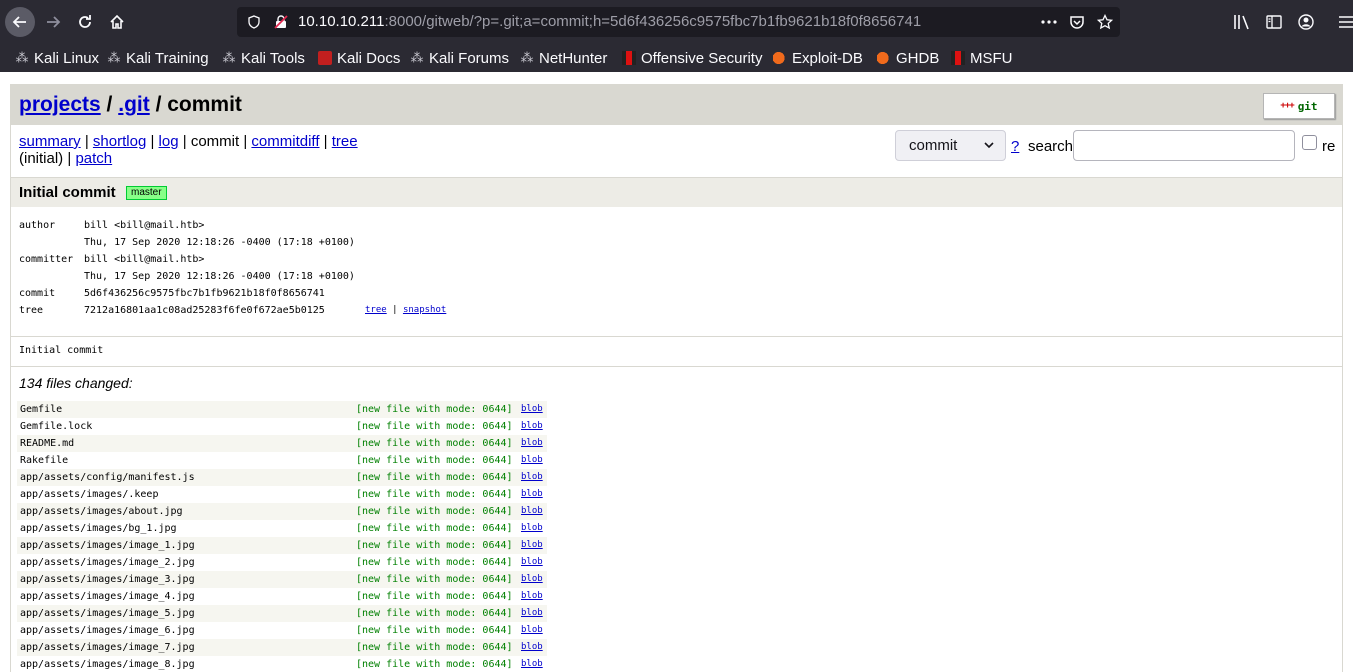 The height and width of the screenshot is (672, 1353). Describe the element at coordinates (89, 494) in the screenshot. I see `file-name-link: app/assets/images/.keep` at that location.